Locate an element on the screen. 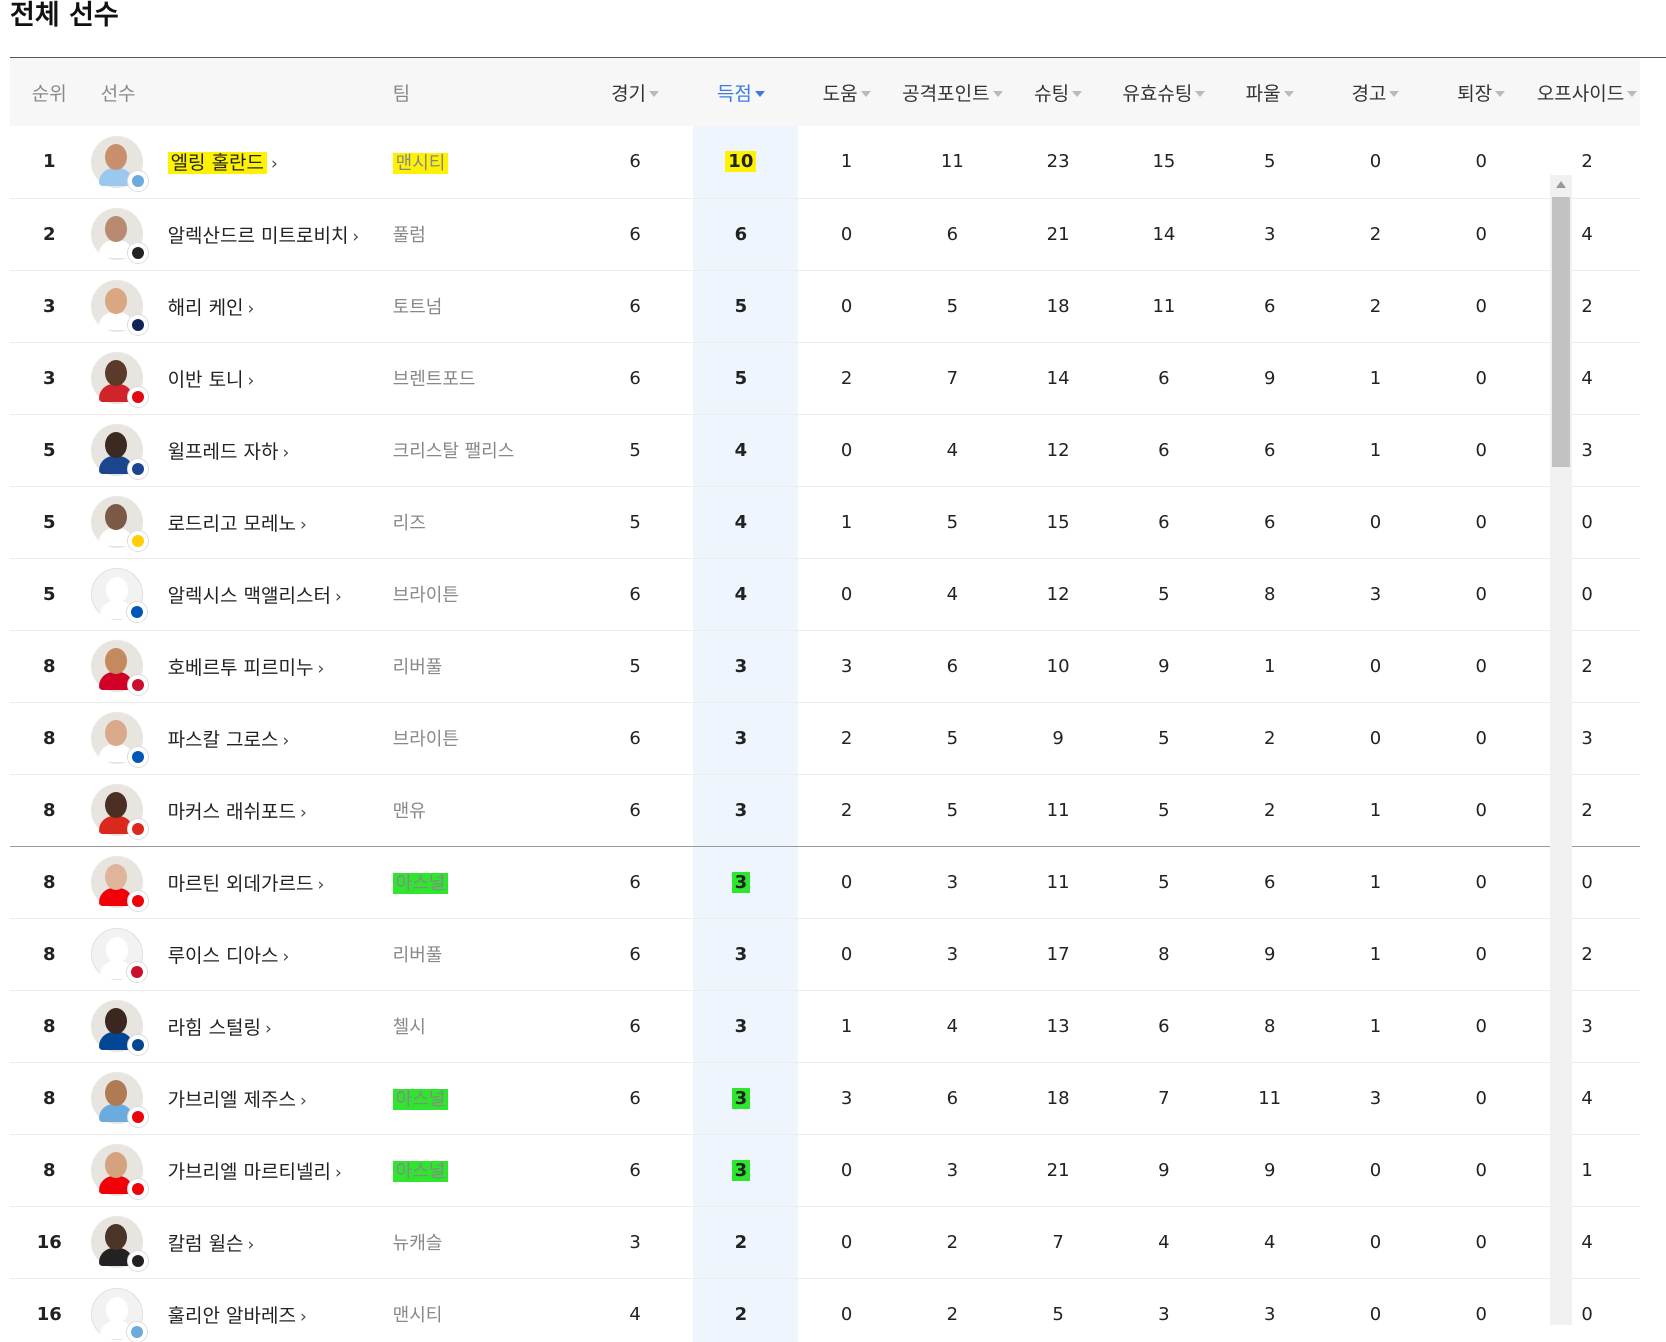 The width and height of the screenshot is (1666, 1342). player-cell: 라힘 스털링 › is located at coordinates (230, 1026).